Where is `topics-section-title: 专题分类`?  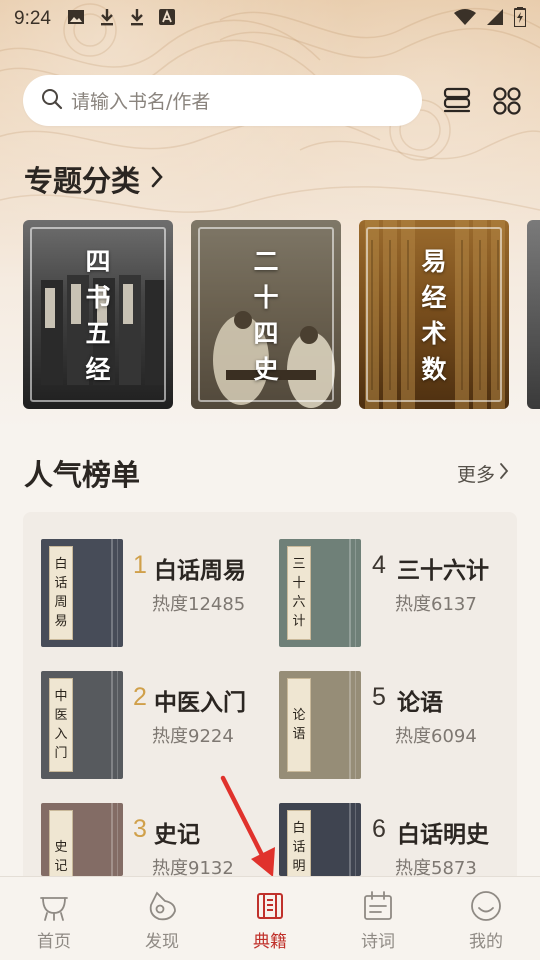 topics-section-title: 专题分类 is located at coordinates (94, 179).